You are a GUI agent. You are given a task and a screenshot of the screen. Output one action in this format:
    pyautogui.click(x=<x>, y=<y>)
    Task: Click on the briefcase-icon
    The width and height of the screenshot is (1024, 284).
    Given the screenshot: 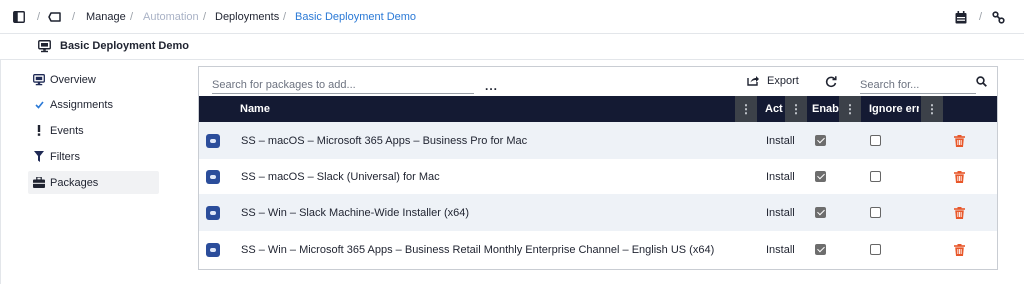 What is the action you would take?
    pyautogui.click(x=39, y=182)
    